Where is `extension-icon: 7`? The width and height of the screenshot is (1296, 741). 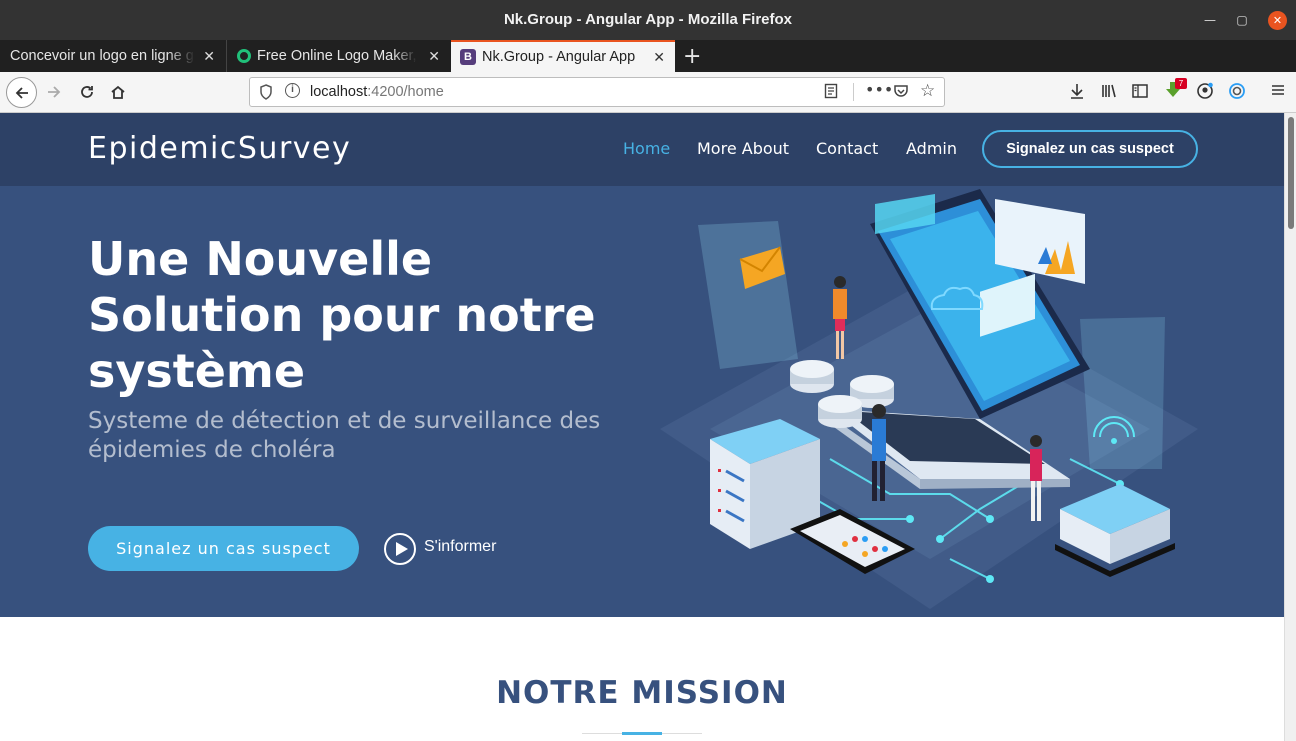 extension-icon: 7 is located at coordinates (1175, 91).